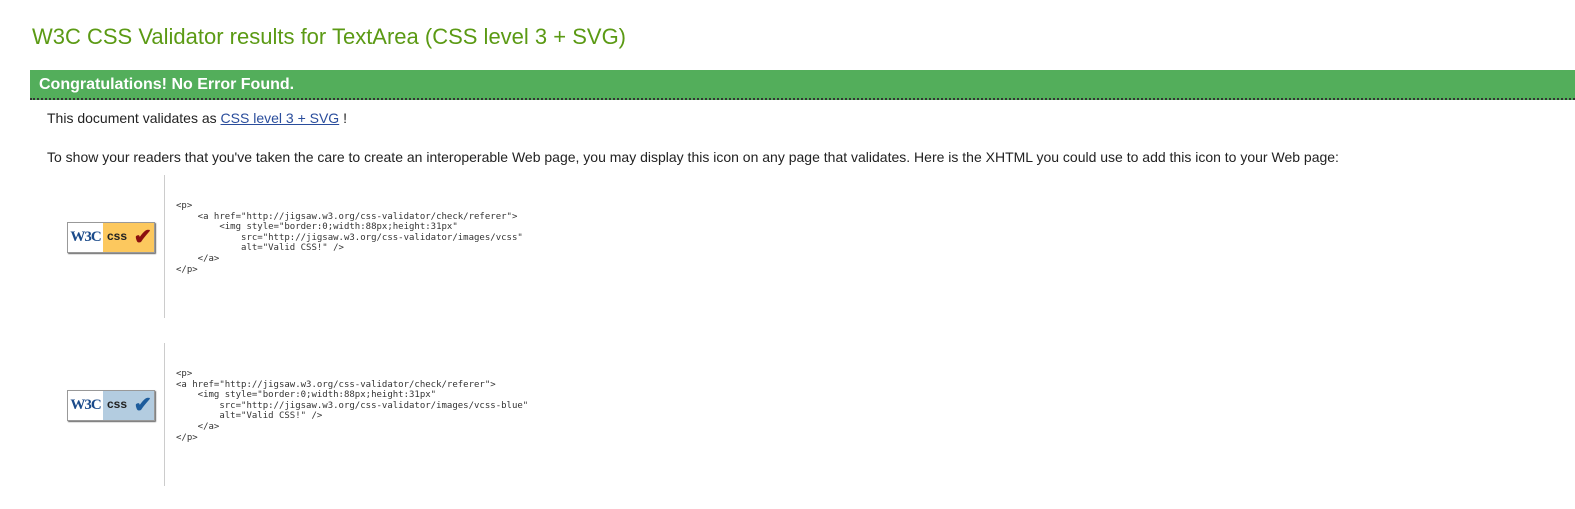 The height and width of the screenshot is (509, 1575). Describe the element at coordinates (280, 118) in the screenshot. I see `css-profile-link: CSS level 3 + SVG` at that location.